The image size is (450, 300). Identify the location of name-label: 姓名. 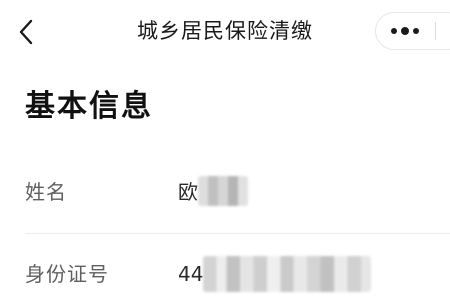
(46, 192).